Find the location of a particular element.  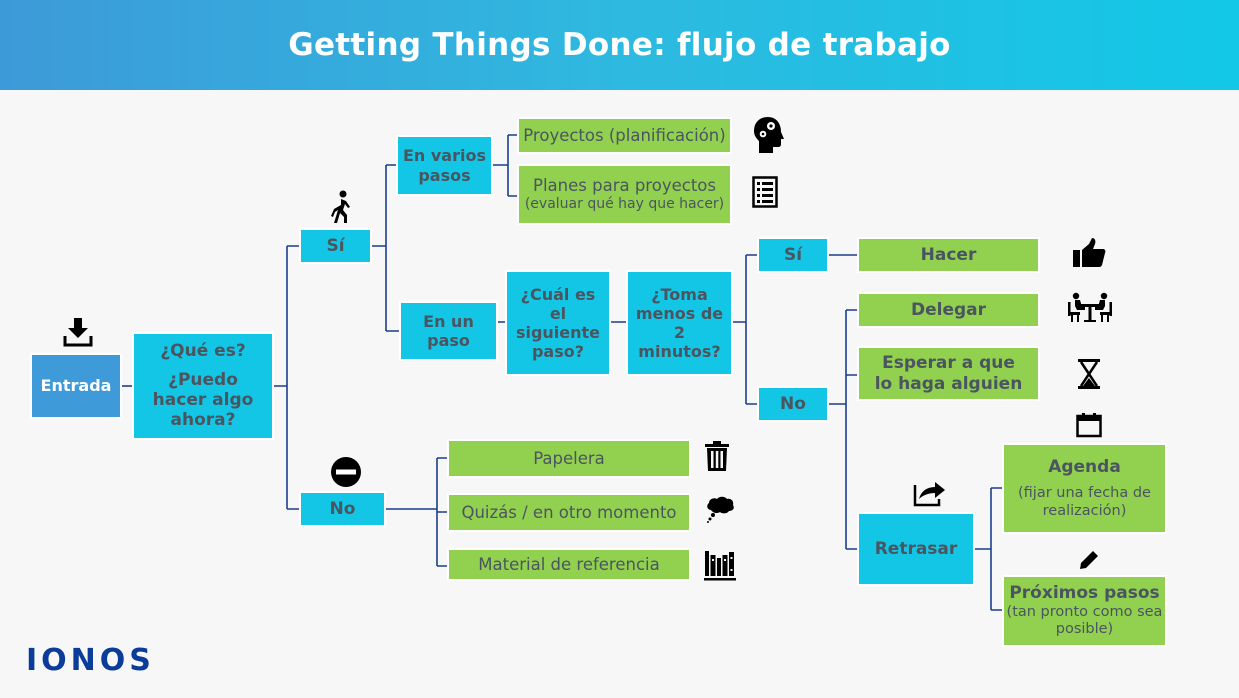

proyectos-label: Proyectos (planificación) is located at coordinates (624, 135).